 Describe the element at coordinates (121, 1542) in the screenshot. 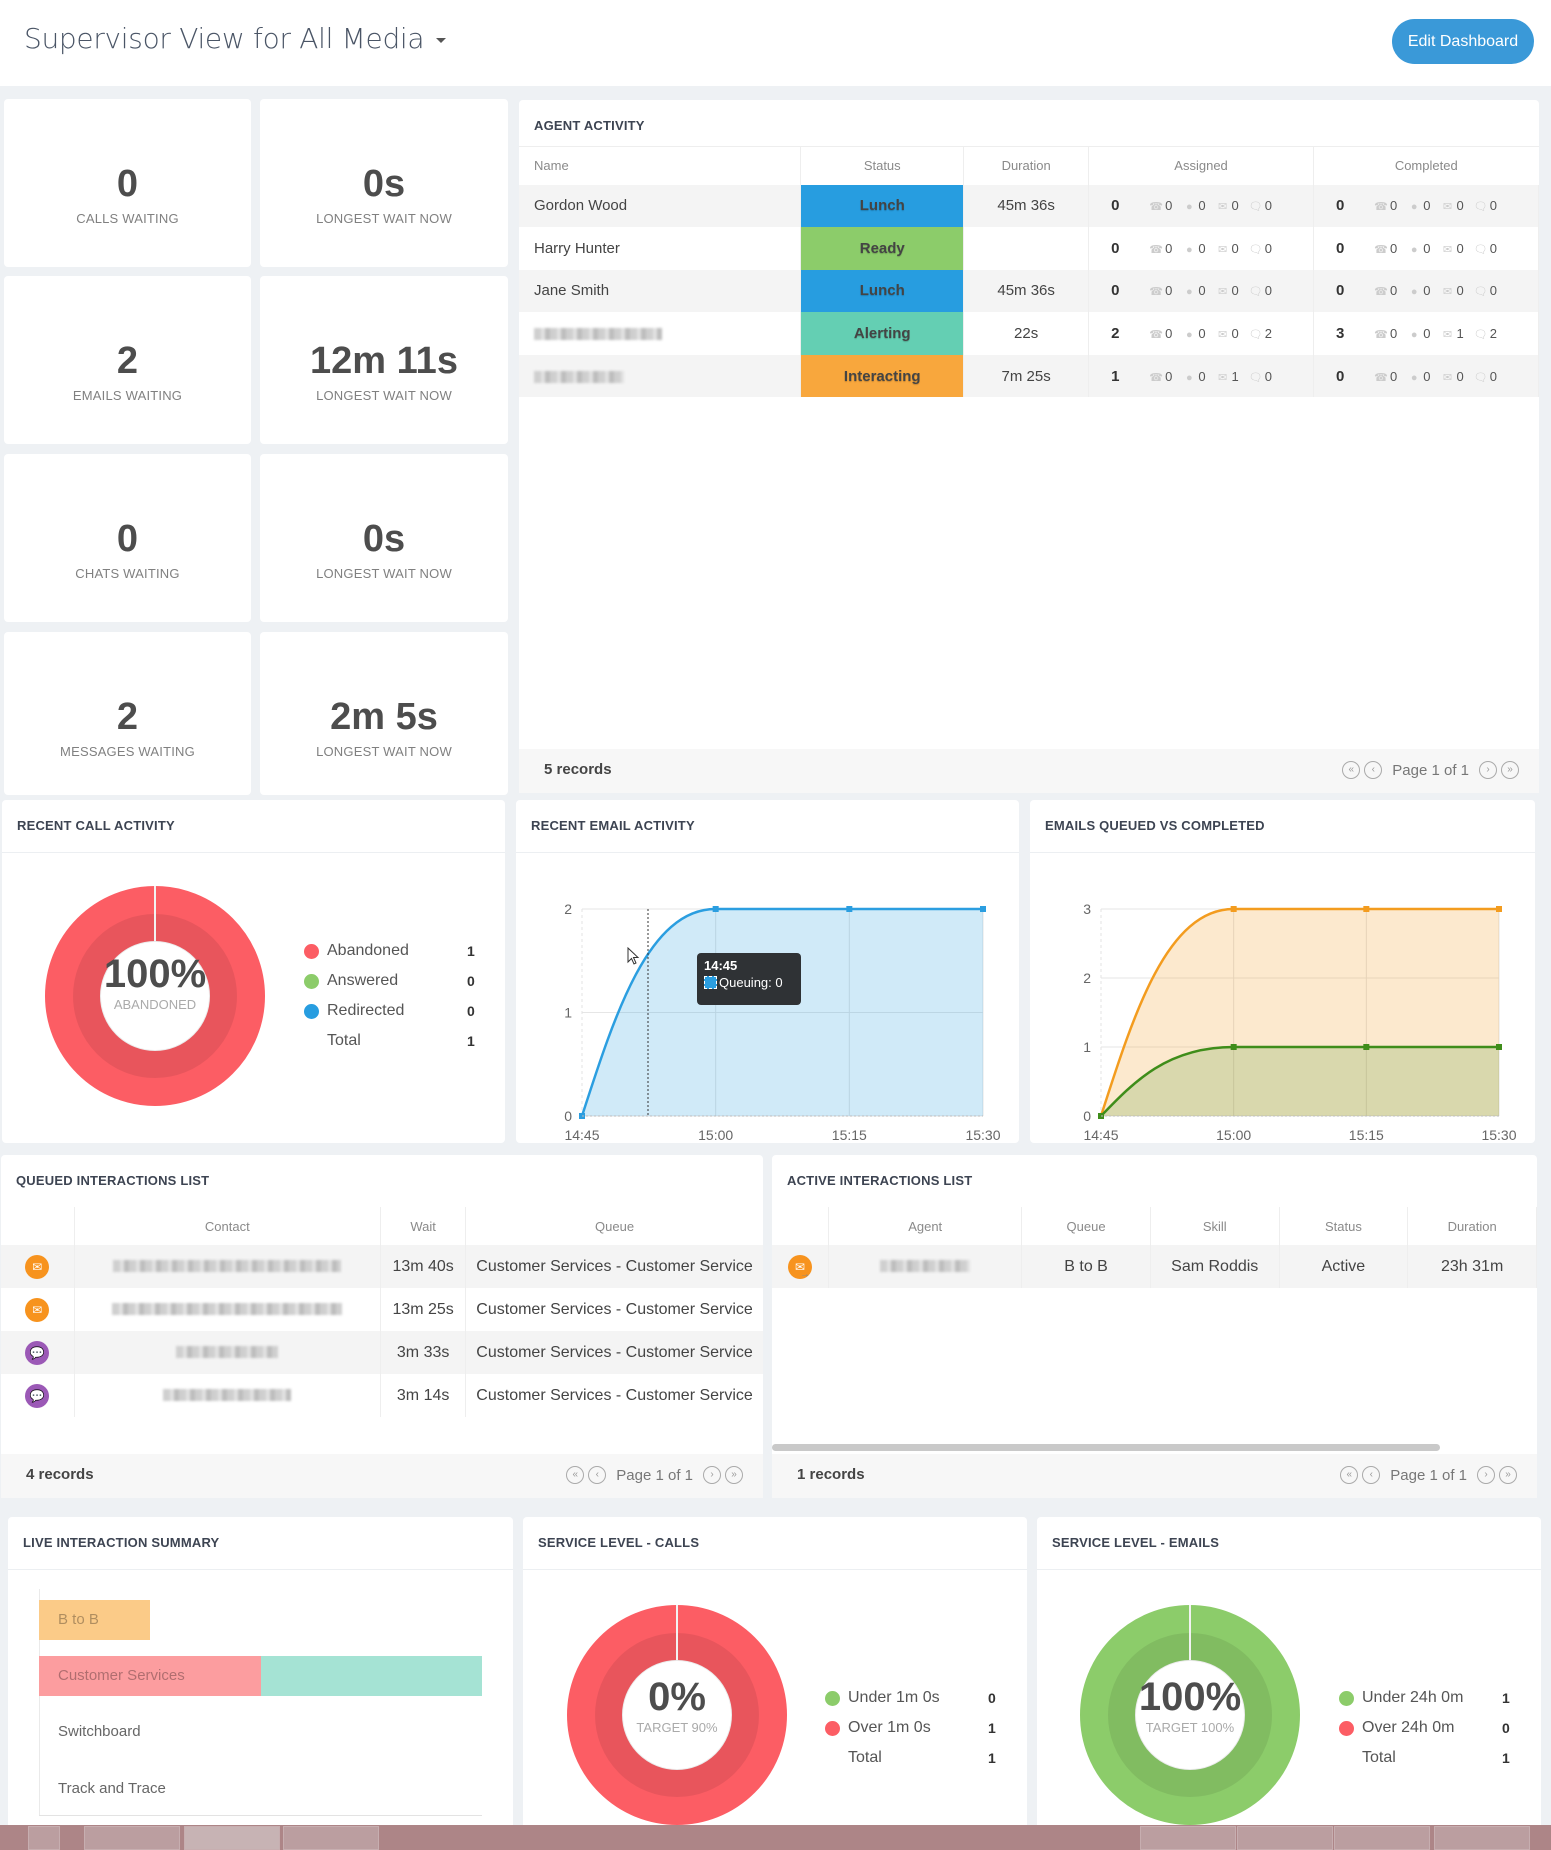

I see `panel-title: LIVE INTERACTION SUMMARY` at that location.